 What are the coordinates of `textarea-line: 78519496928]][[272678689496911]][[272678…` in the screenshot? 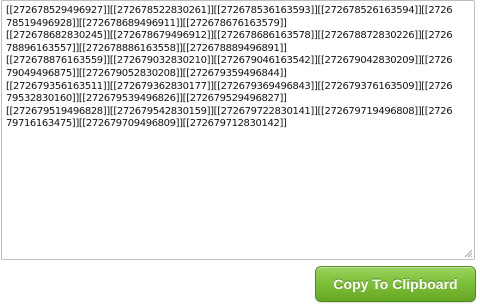 It's located at (146, 23).